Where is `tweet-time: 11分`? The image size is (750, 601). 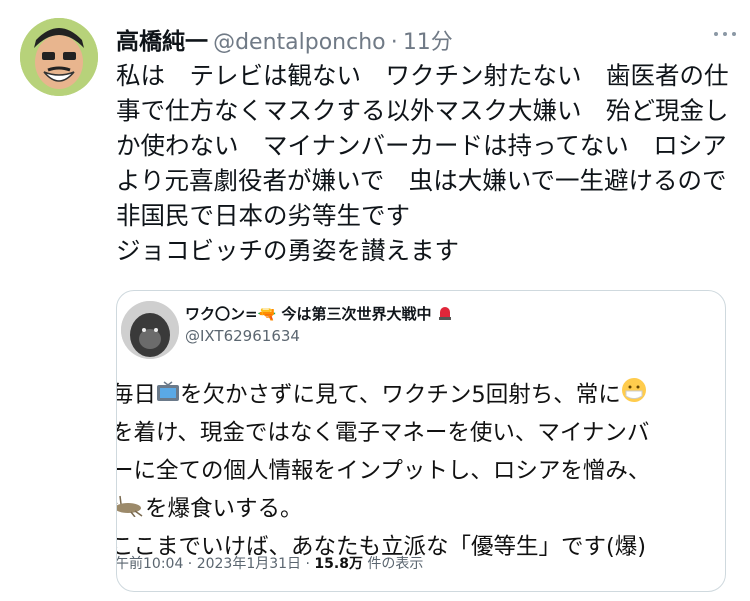
tweet-time: 11分 is located at coordinates (428, 42).